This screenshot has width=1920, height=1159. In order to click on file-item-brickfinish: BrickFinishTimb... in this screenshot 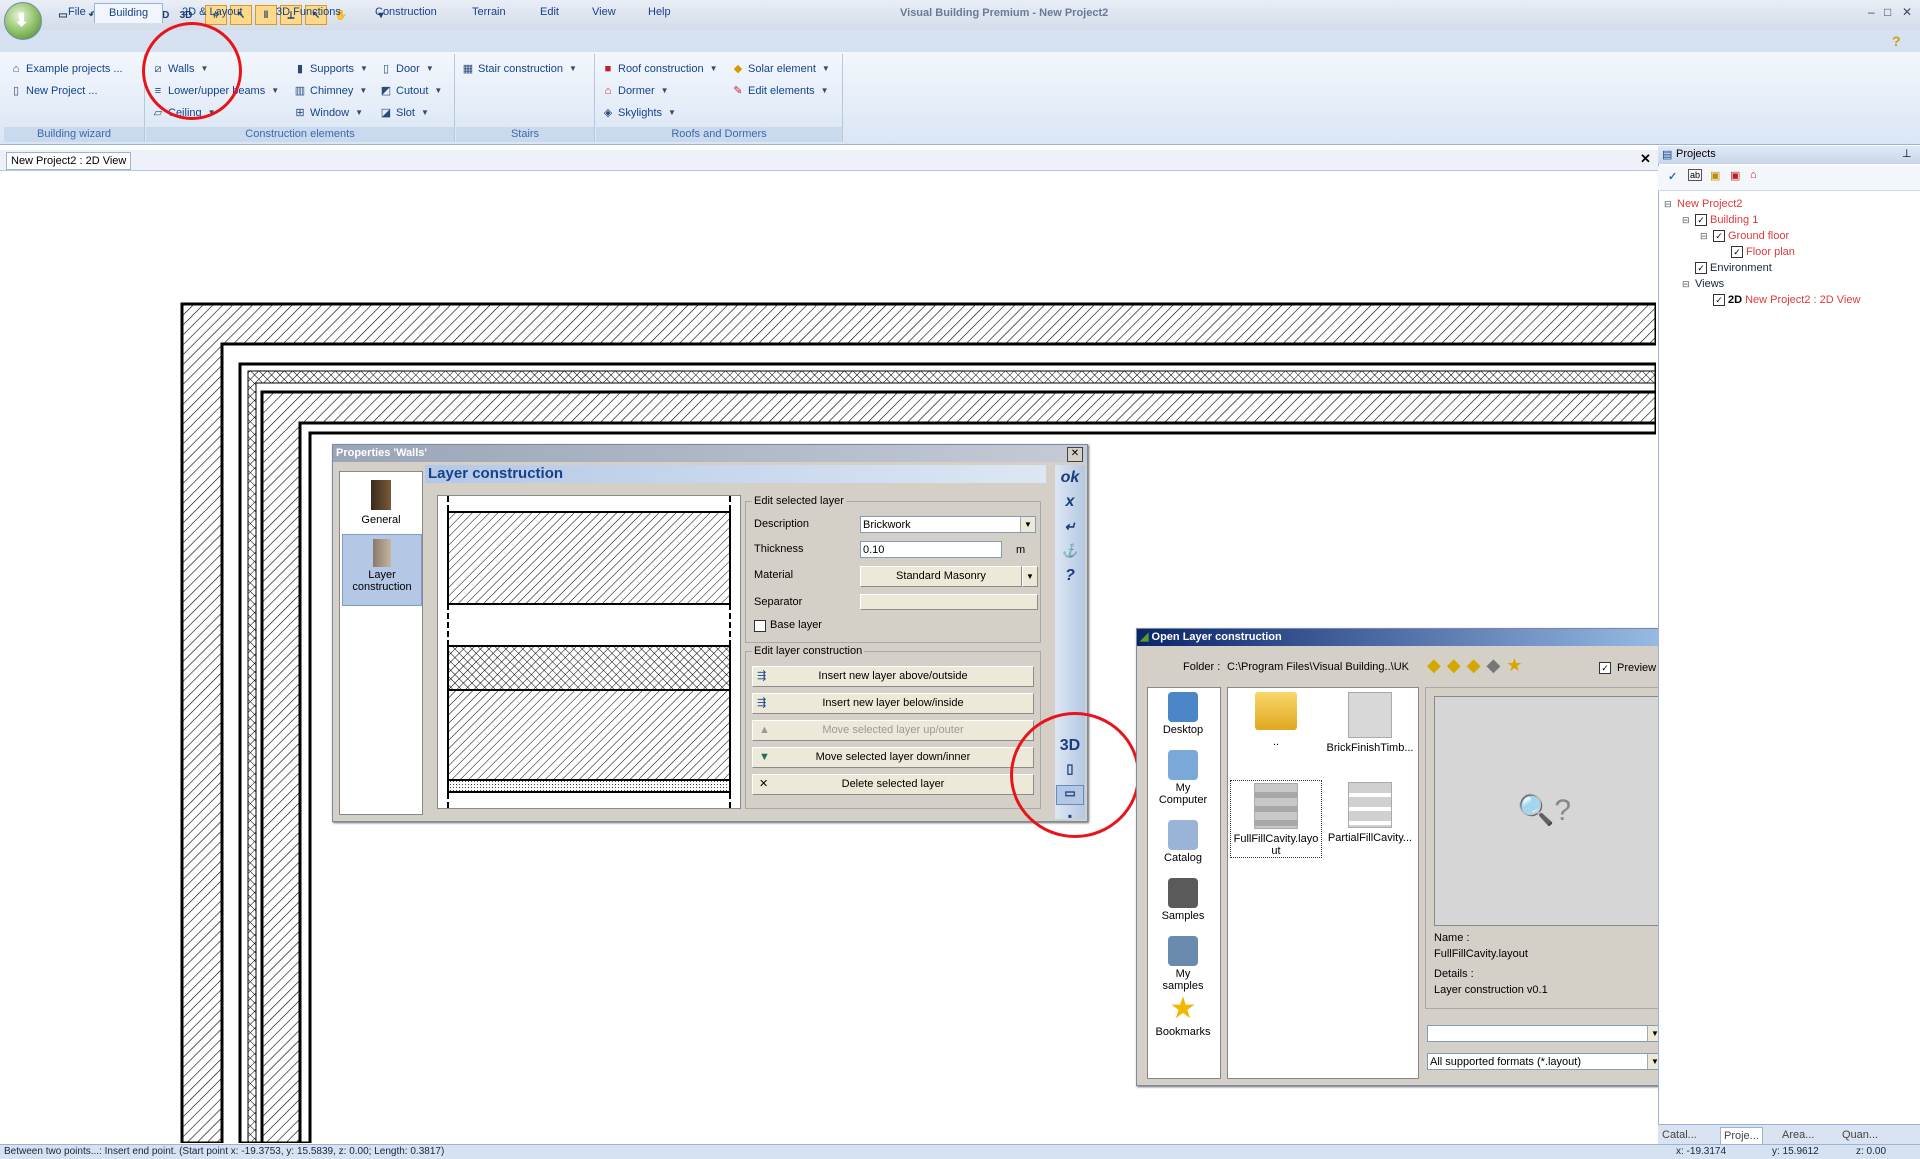, I will do `click(1370, 723)`.